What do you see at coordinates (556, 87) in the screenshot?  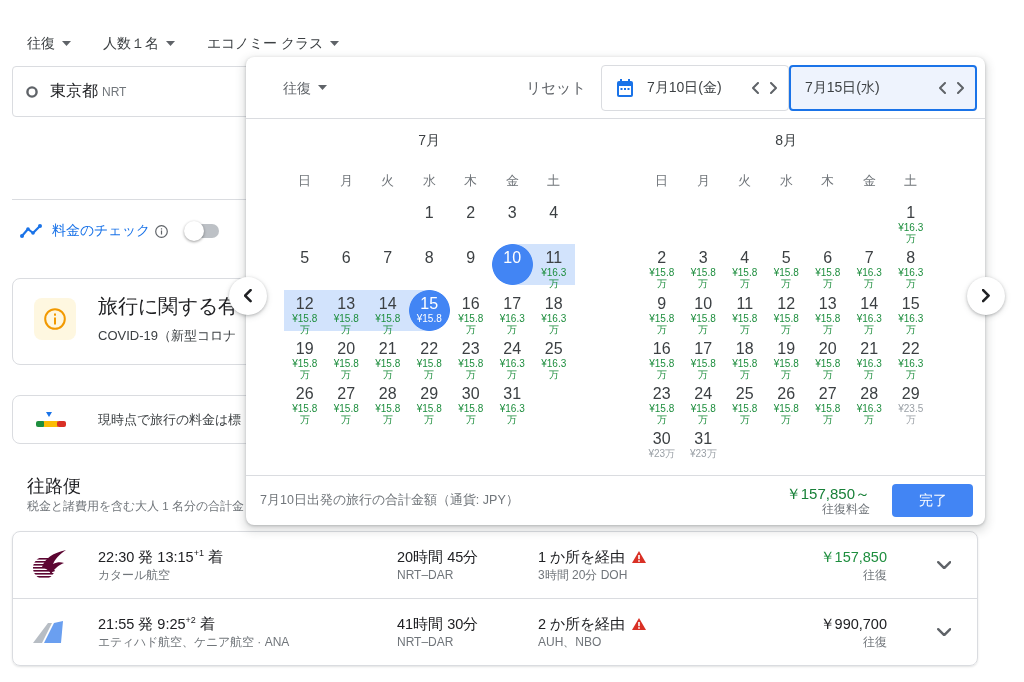 I see `reset-button: リセット` at bounding box center [556, 87].